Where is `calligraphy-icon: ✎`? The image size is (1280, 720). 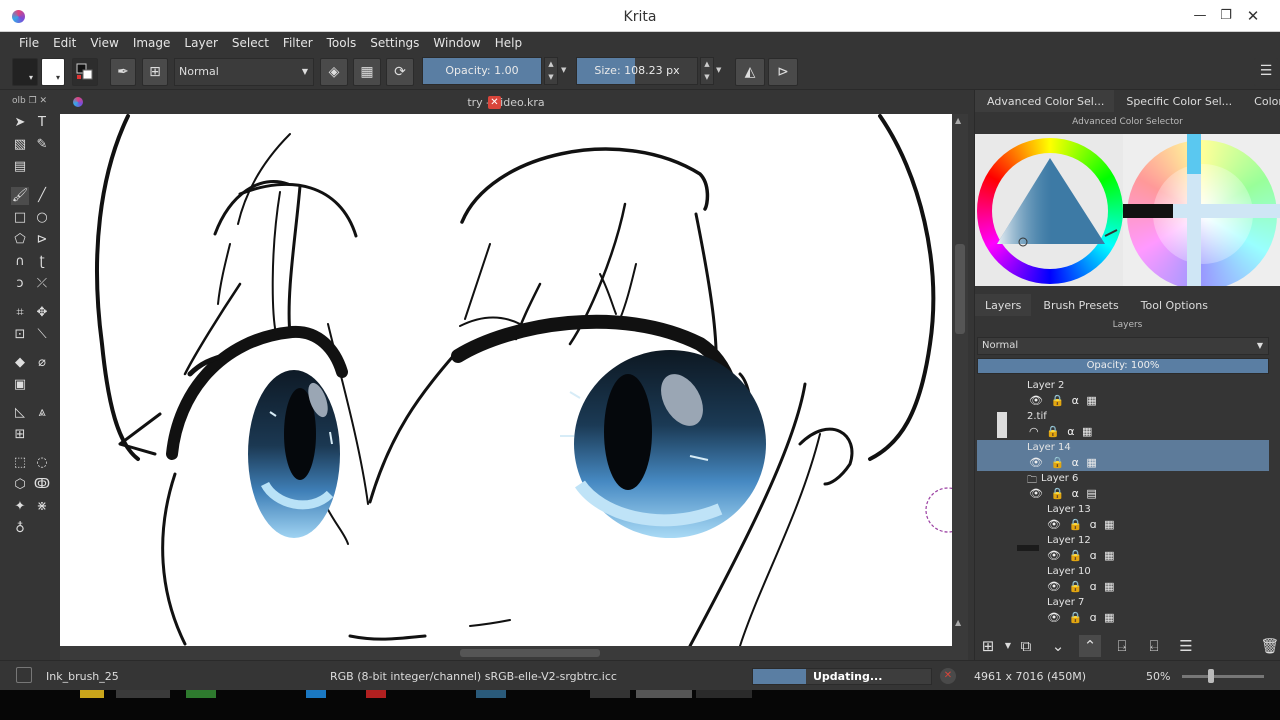 calligraphy-icon: ✎ is located at coordinates (42, 145).